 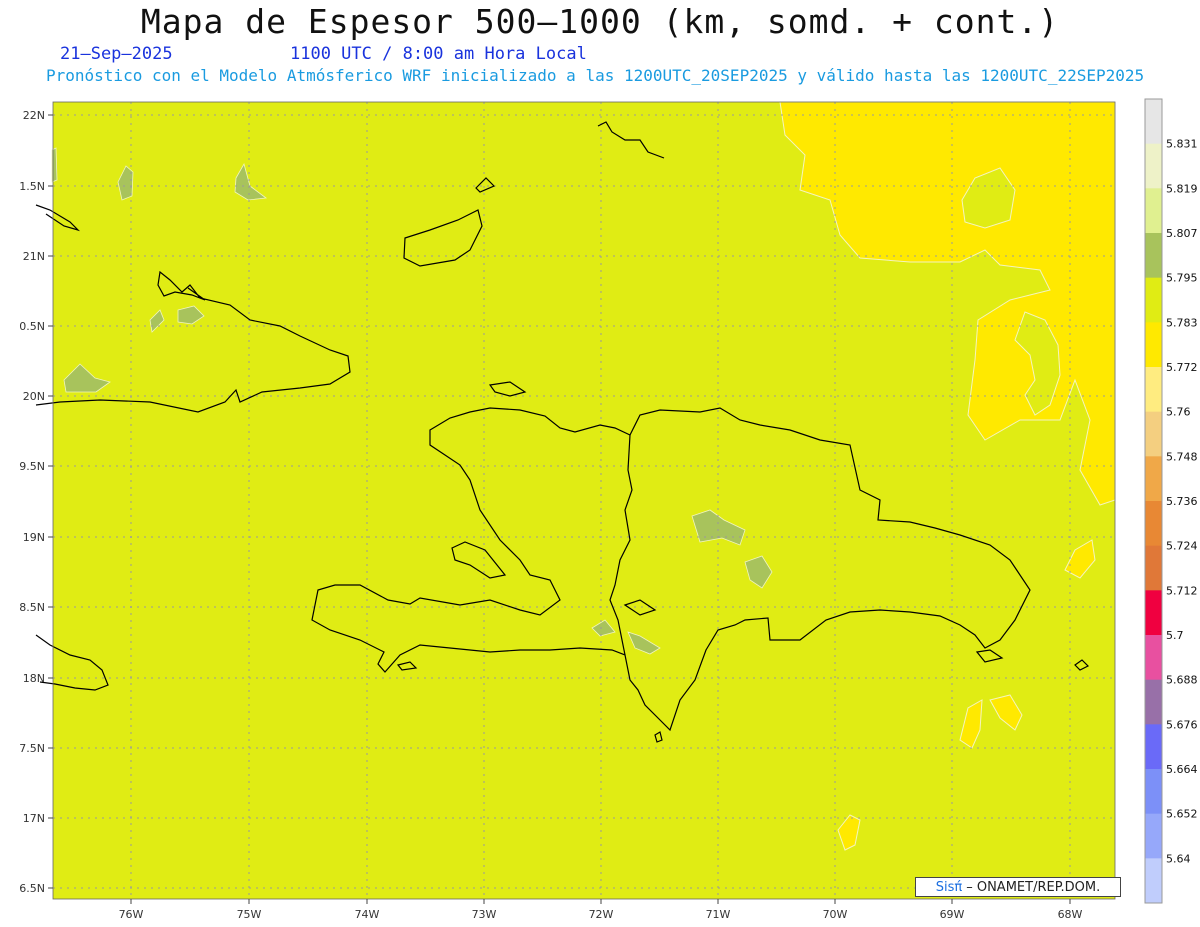 I want to click on lon-label: 76W, so click(x=131, y=914).